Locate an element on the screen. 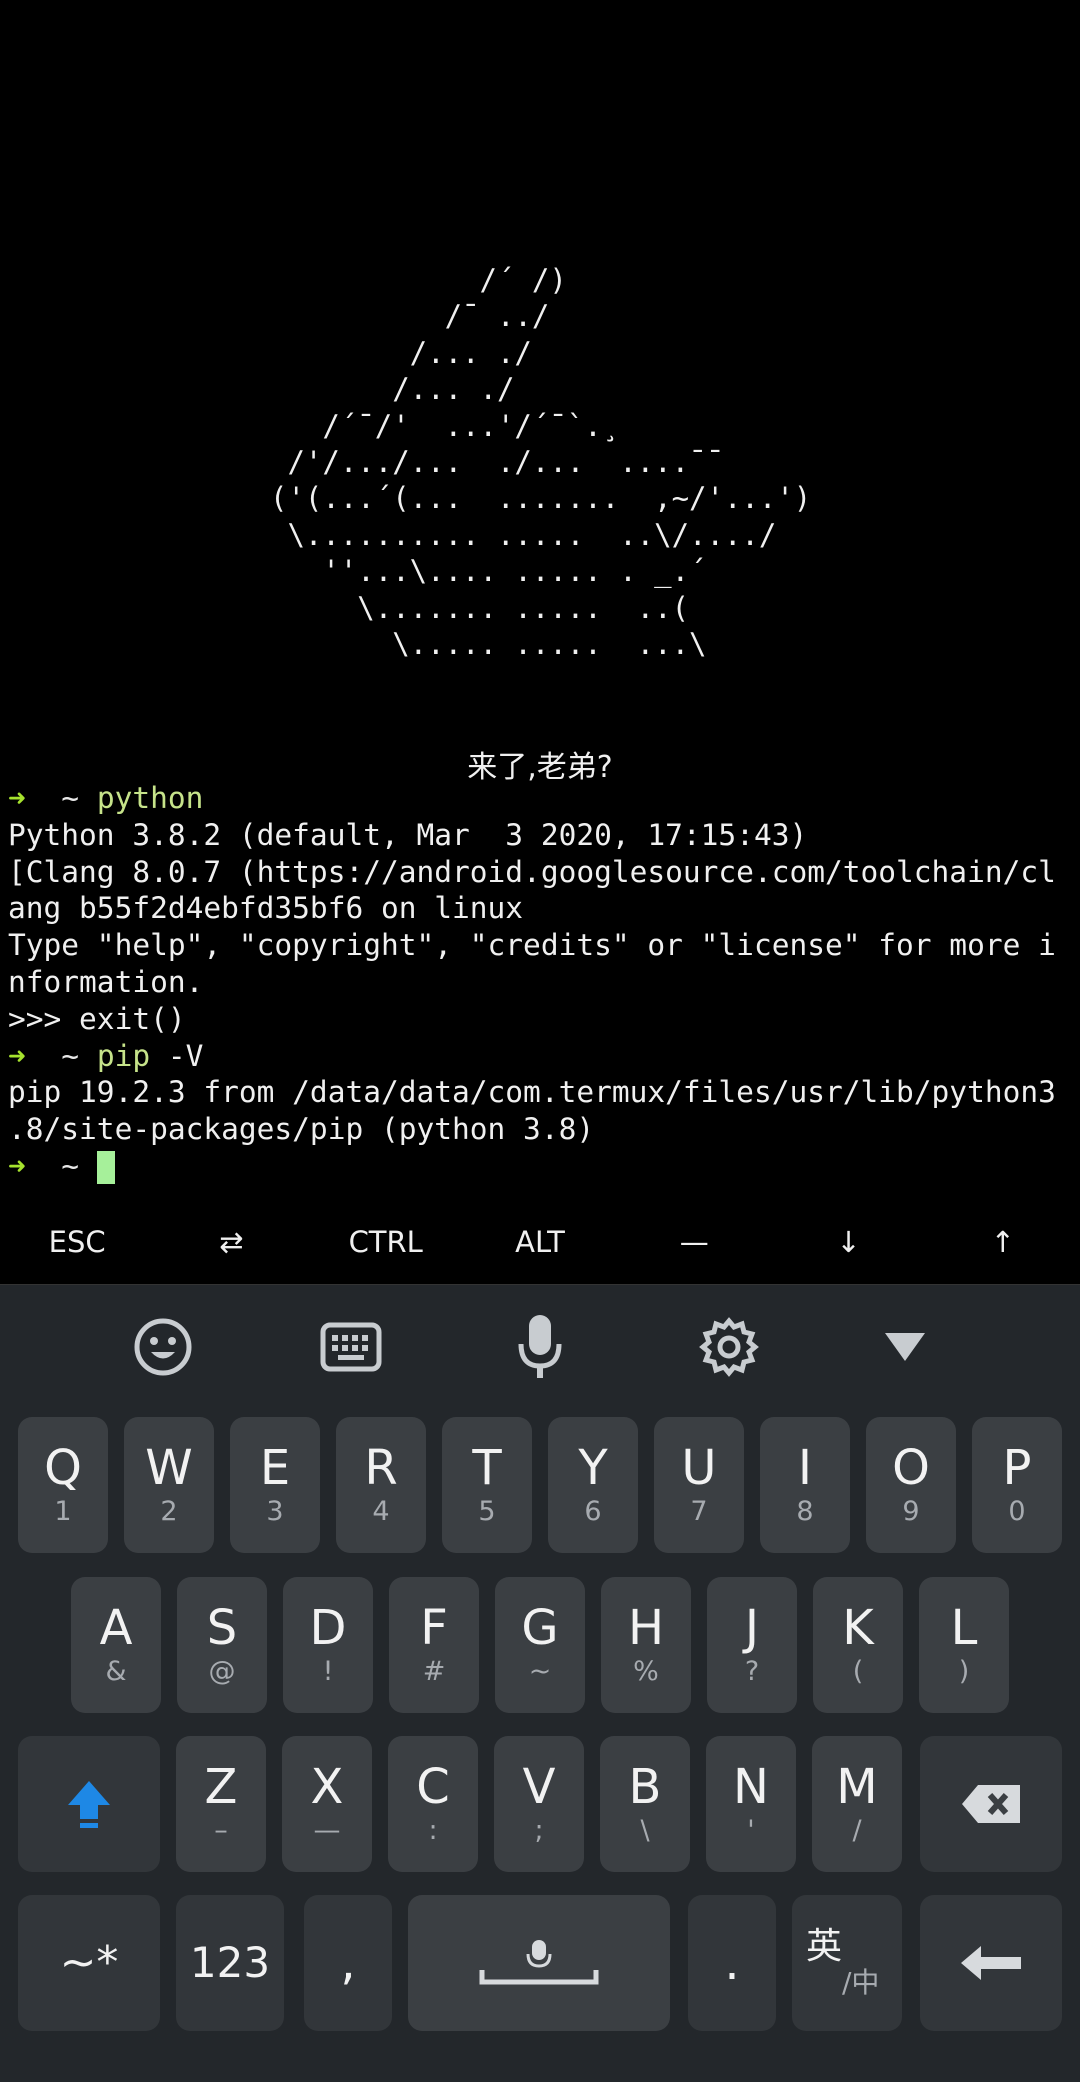 The height and width of the screenshot is (2082, 1080). key-sublabel: 6 is located at coordinates (593, 1511).